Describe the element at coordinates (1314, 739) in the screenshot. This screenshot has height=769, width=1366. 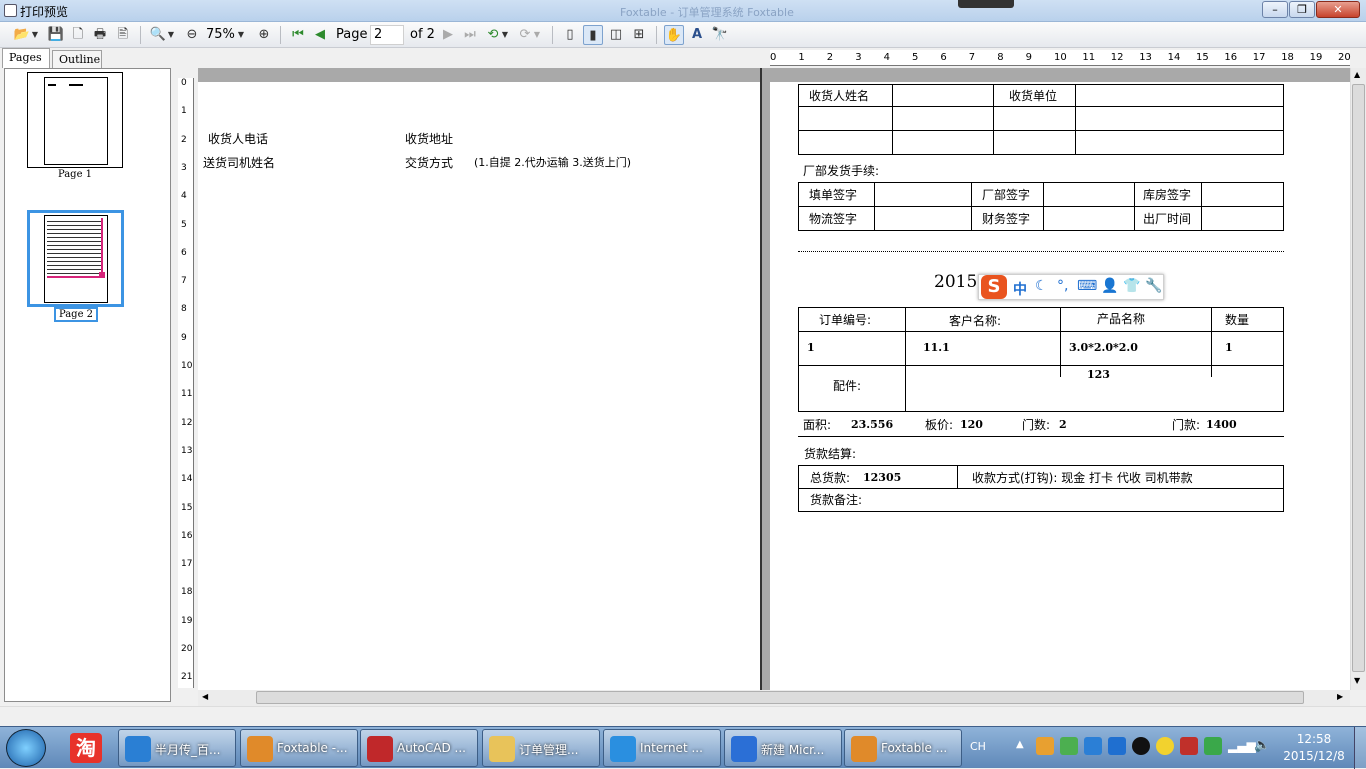
I see `clock-time: 12:58` at that location.